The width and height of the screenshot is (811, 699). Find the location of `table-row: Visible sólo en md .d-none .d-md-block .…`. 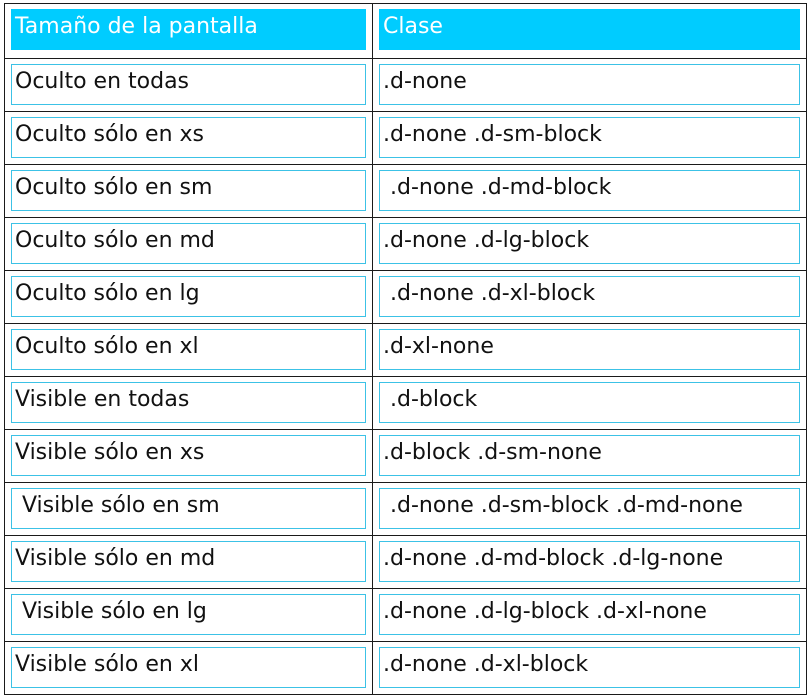

table-row: Visible sólo en md .d-none .d-md-block .… is located at coordinates (405, 562).